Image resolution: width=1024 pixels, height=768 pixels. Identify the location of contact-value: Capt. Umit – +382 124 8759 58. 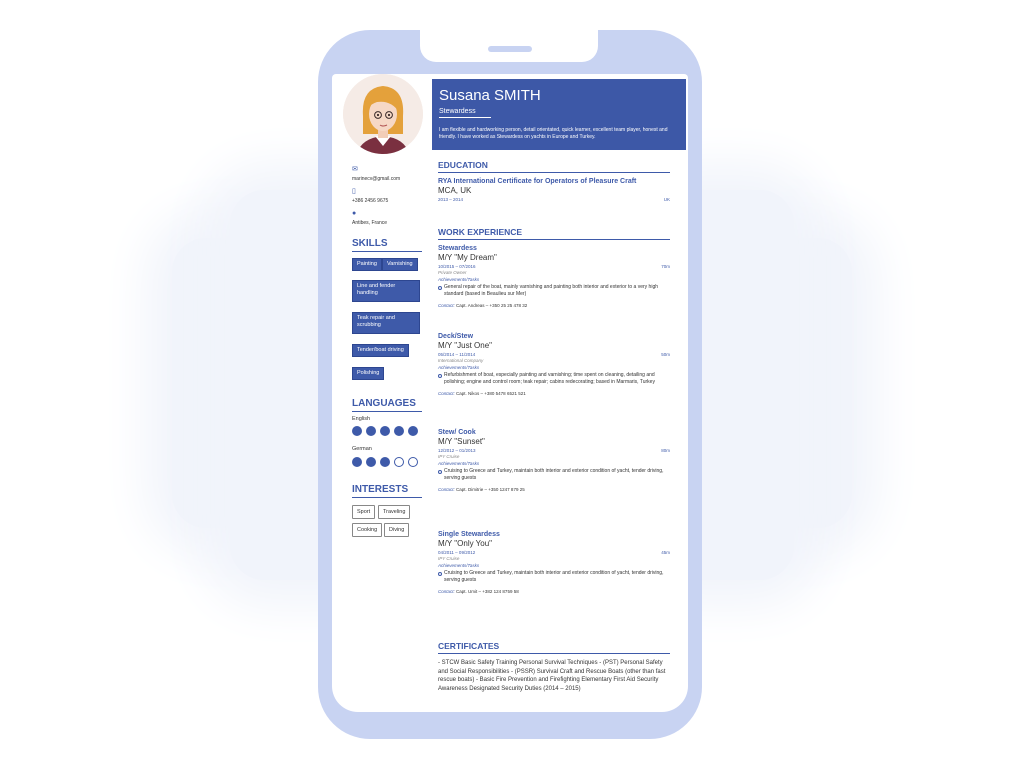
(487, 591).